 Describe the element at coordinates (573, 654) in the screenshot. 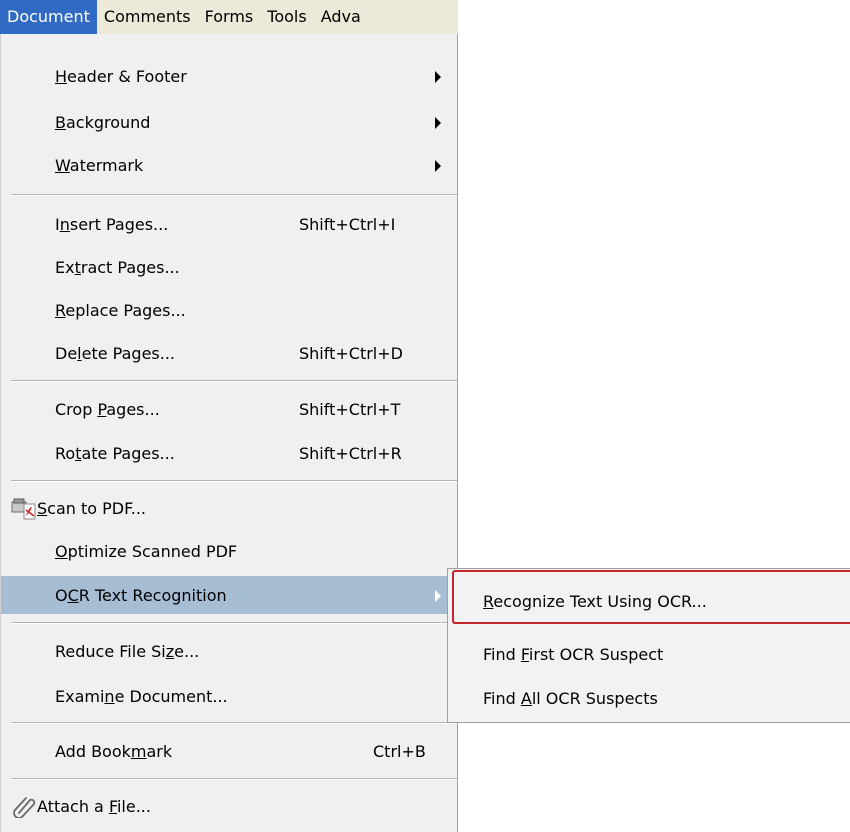

I see `submenu-item-label: Find First OCR Suspect` at that location.